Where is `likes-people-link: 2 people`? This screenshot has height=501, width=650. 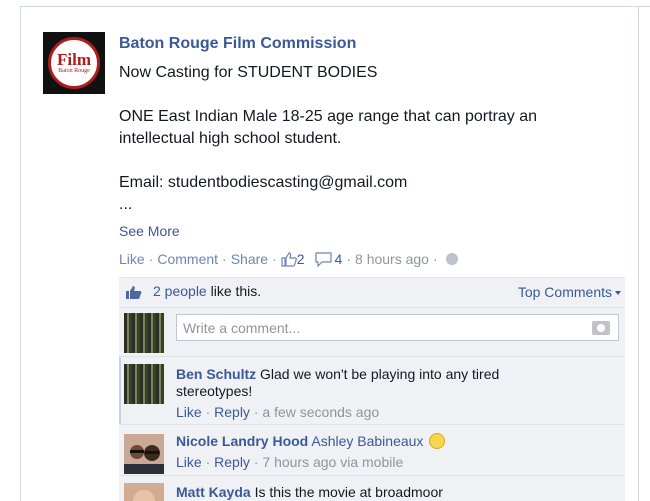 likes-people-link: 2 people is located at coordinates (180, 291).